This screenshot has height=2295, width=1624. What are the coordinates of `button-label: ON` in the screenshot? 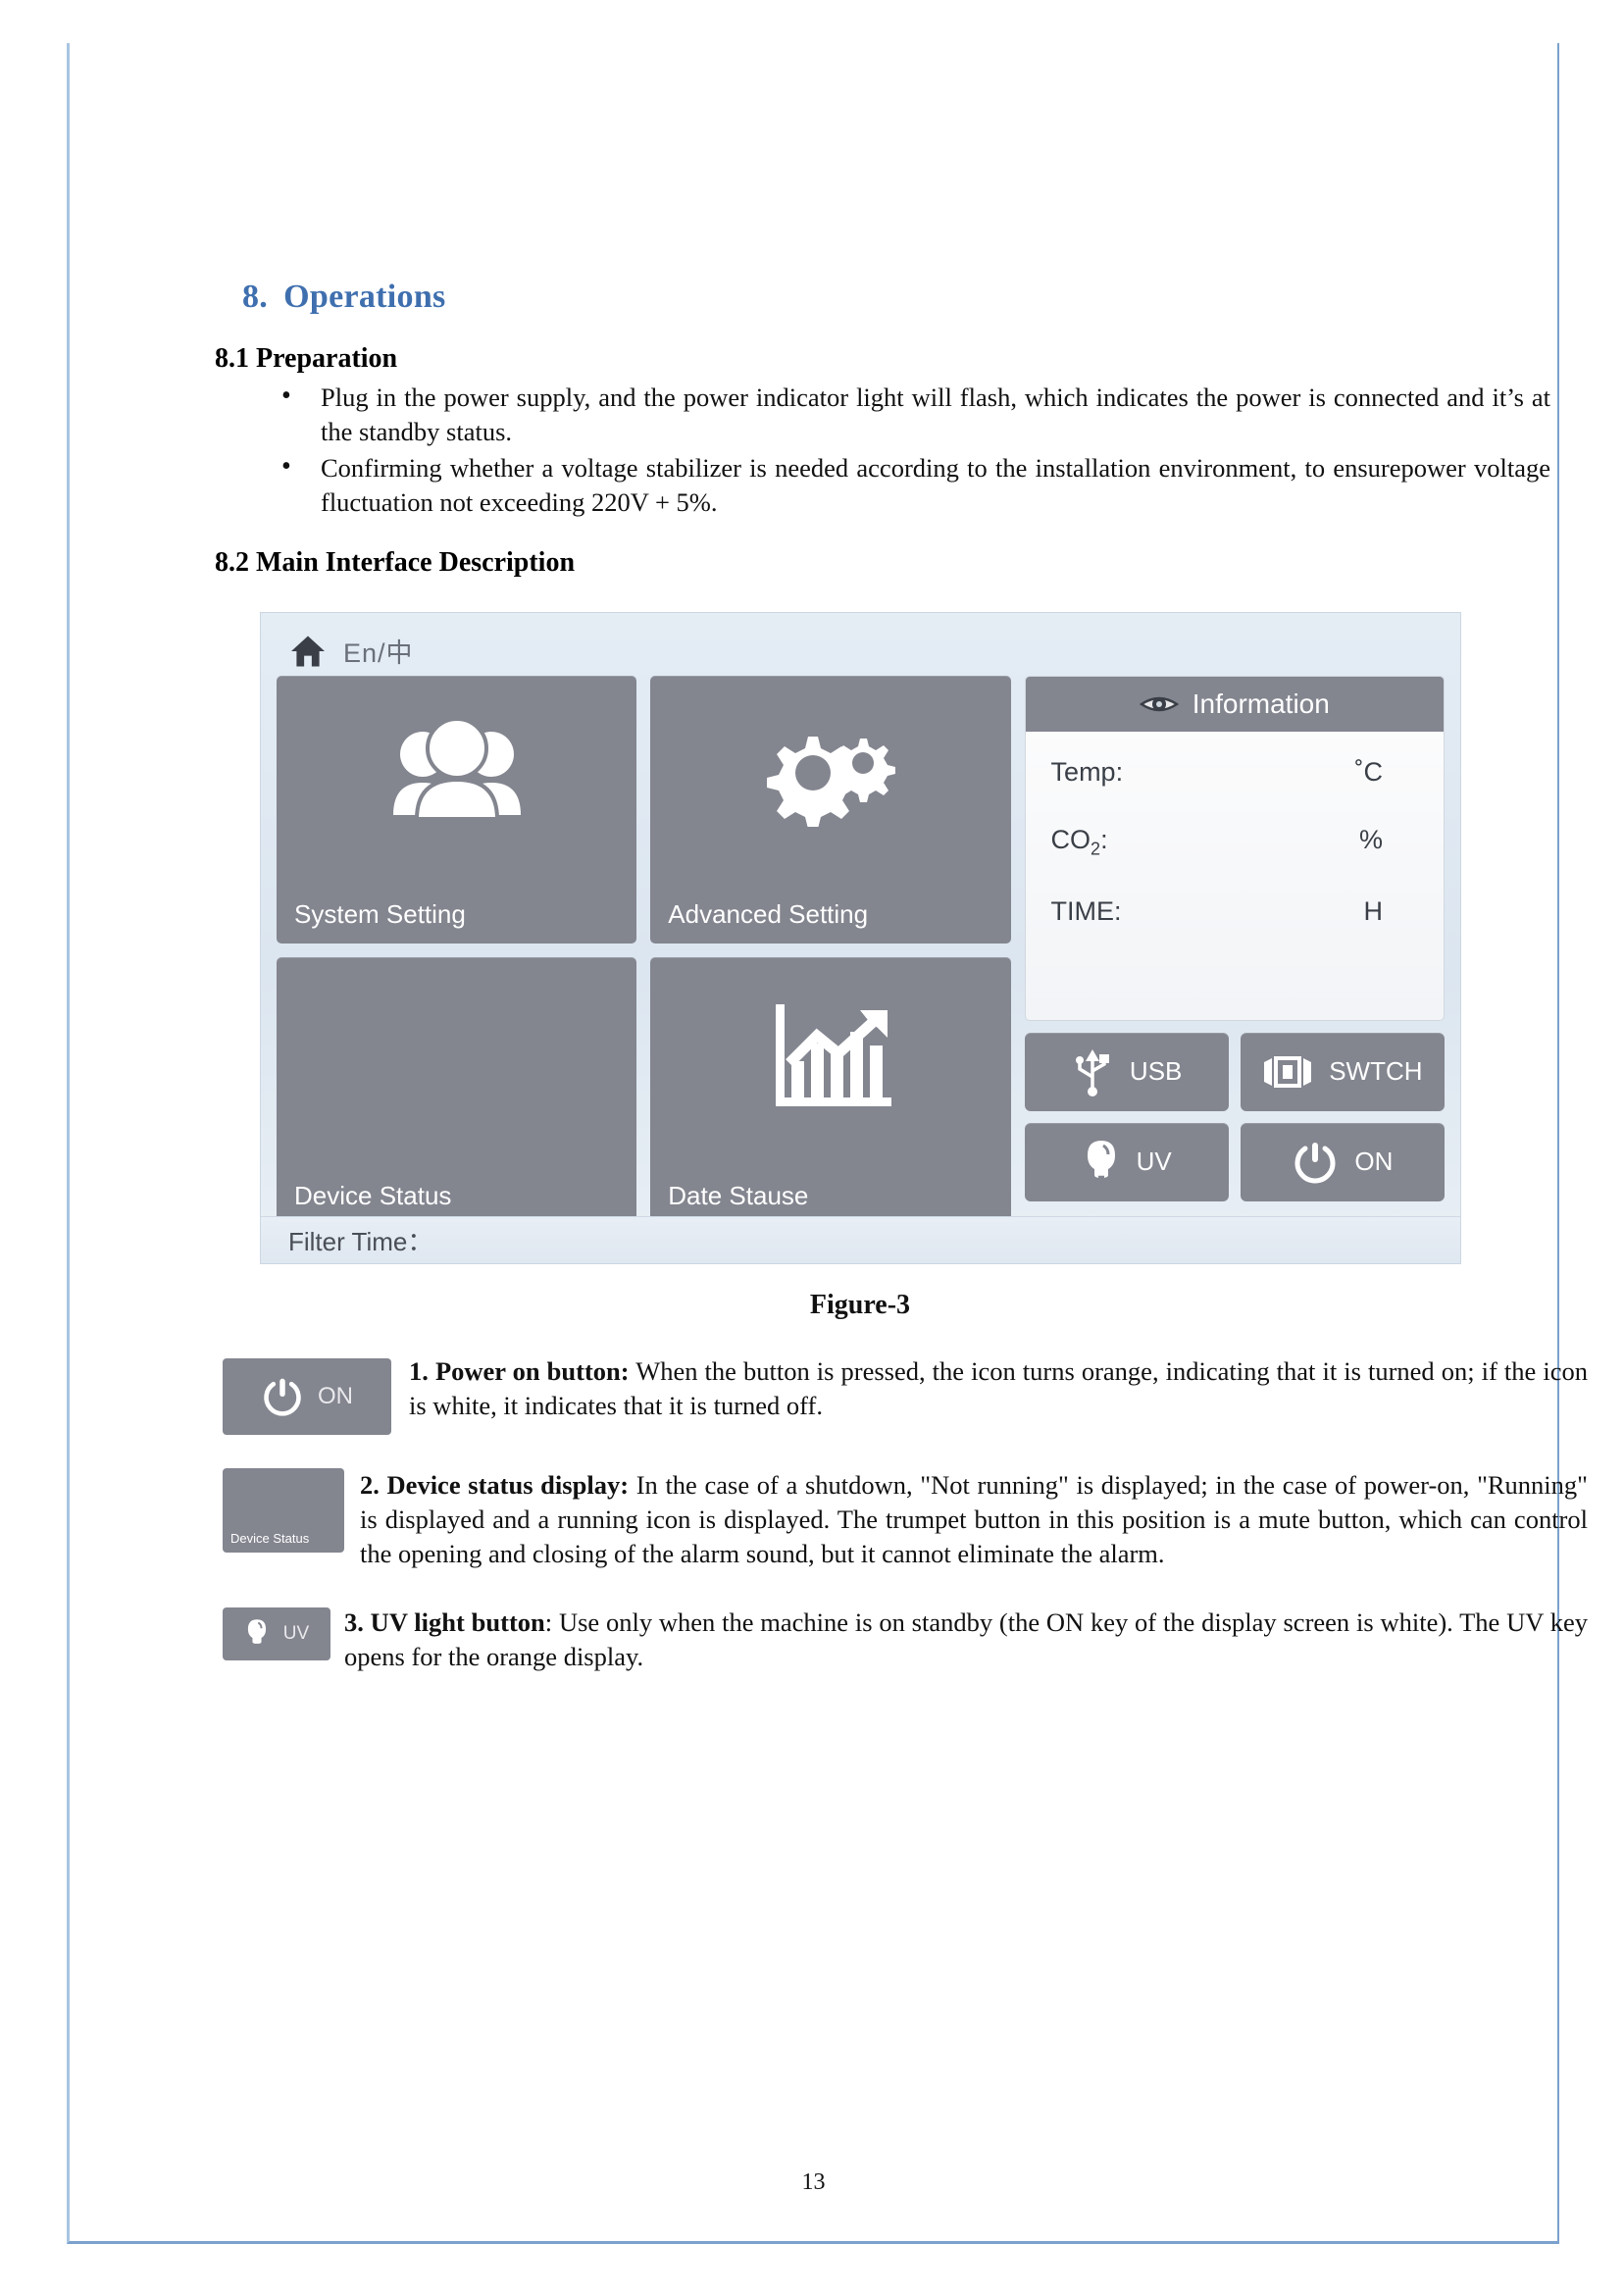 It's located at (1374, 1162).